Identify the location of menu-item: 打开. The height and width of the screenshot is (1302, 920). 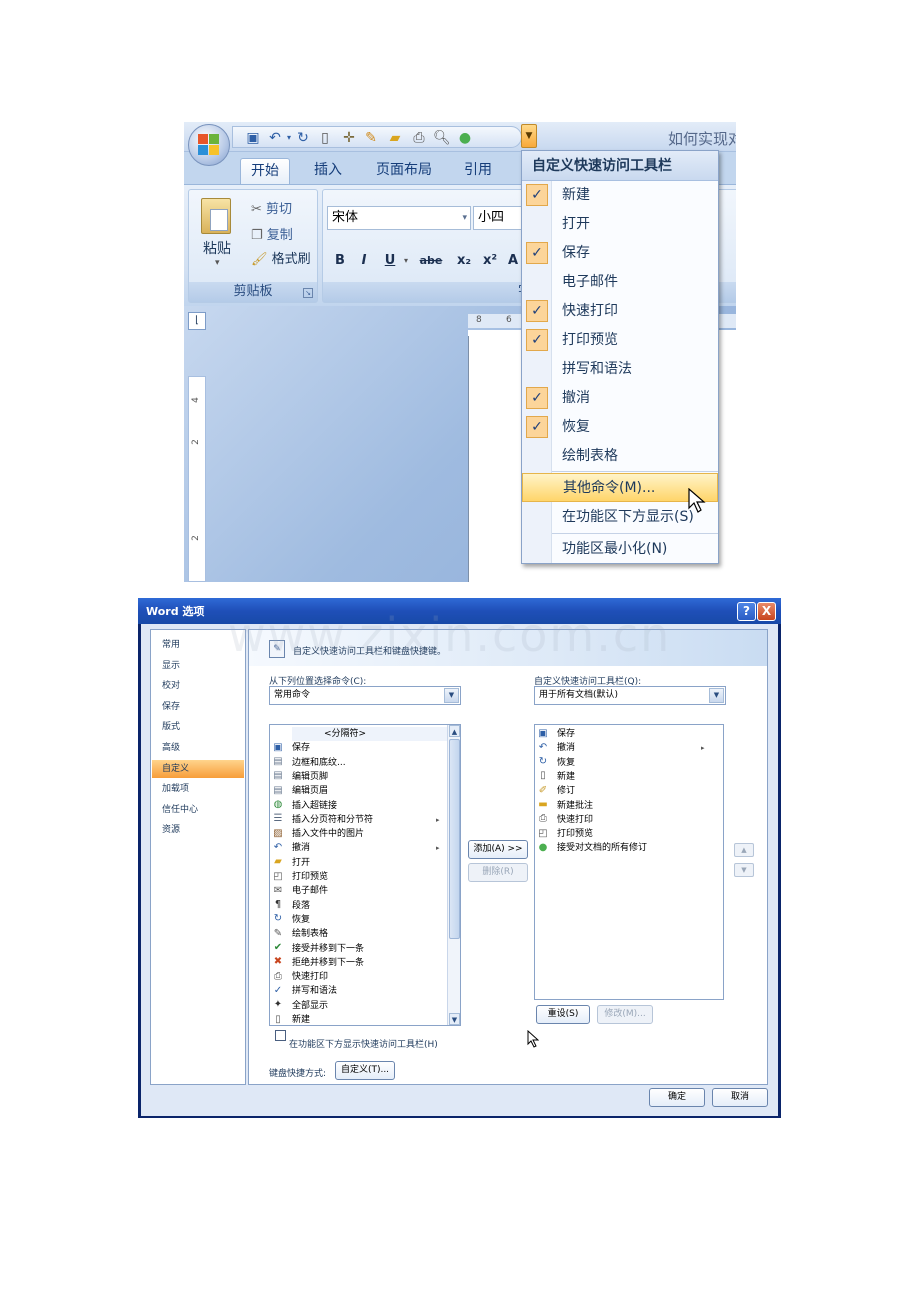
(620, 224).